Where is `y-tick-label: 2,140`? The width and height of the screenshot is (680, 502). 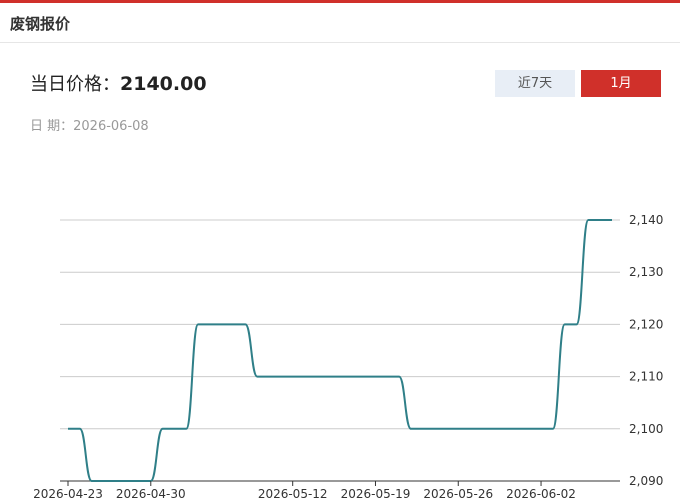 y-tick-label: 2,140 is located at coordinates (646, 220).